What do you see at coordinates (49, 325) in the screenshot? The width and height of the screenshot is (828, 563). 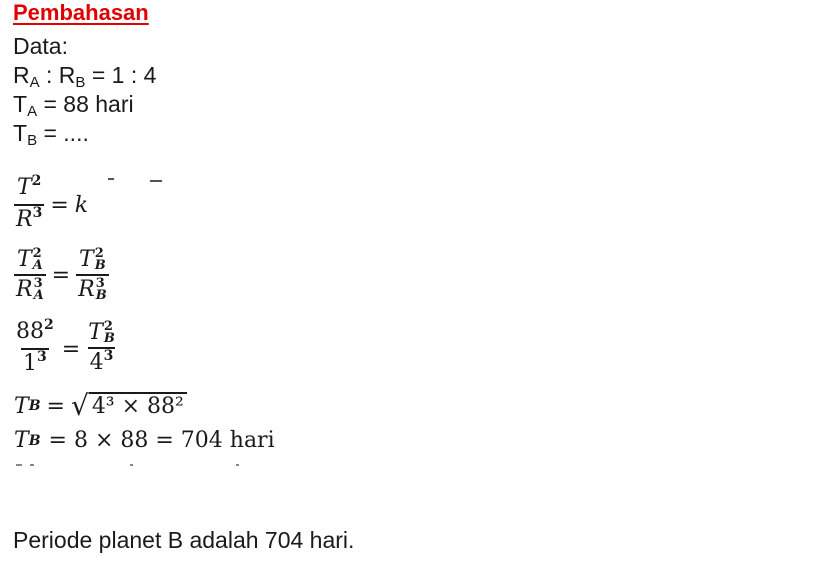 I see `eq3-ln-exp: 2` at bounding box center [49, 325].